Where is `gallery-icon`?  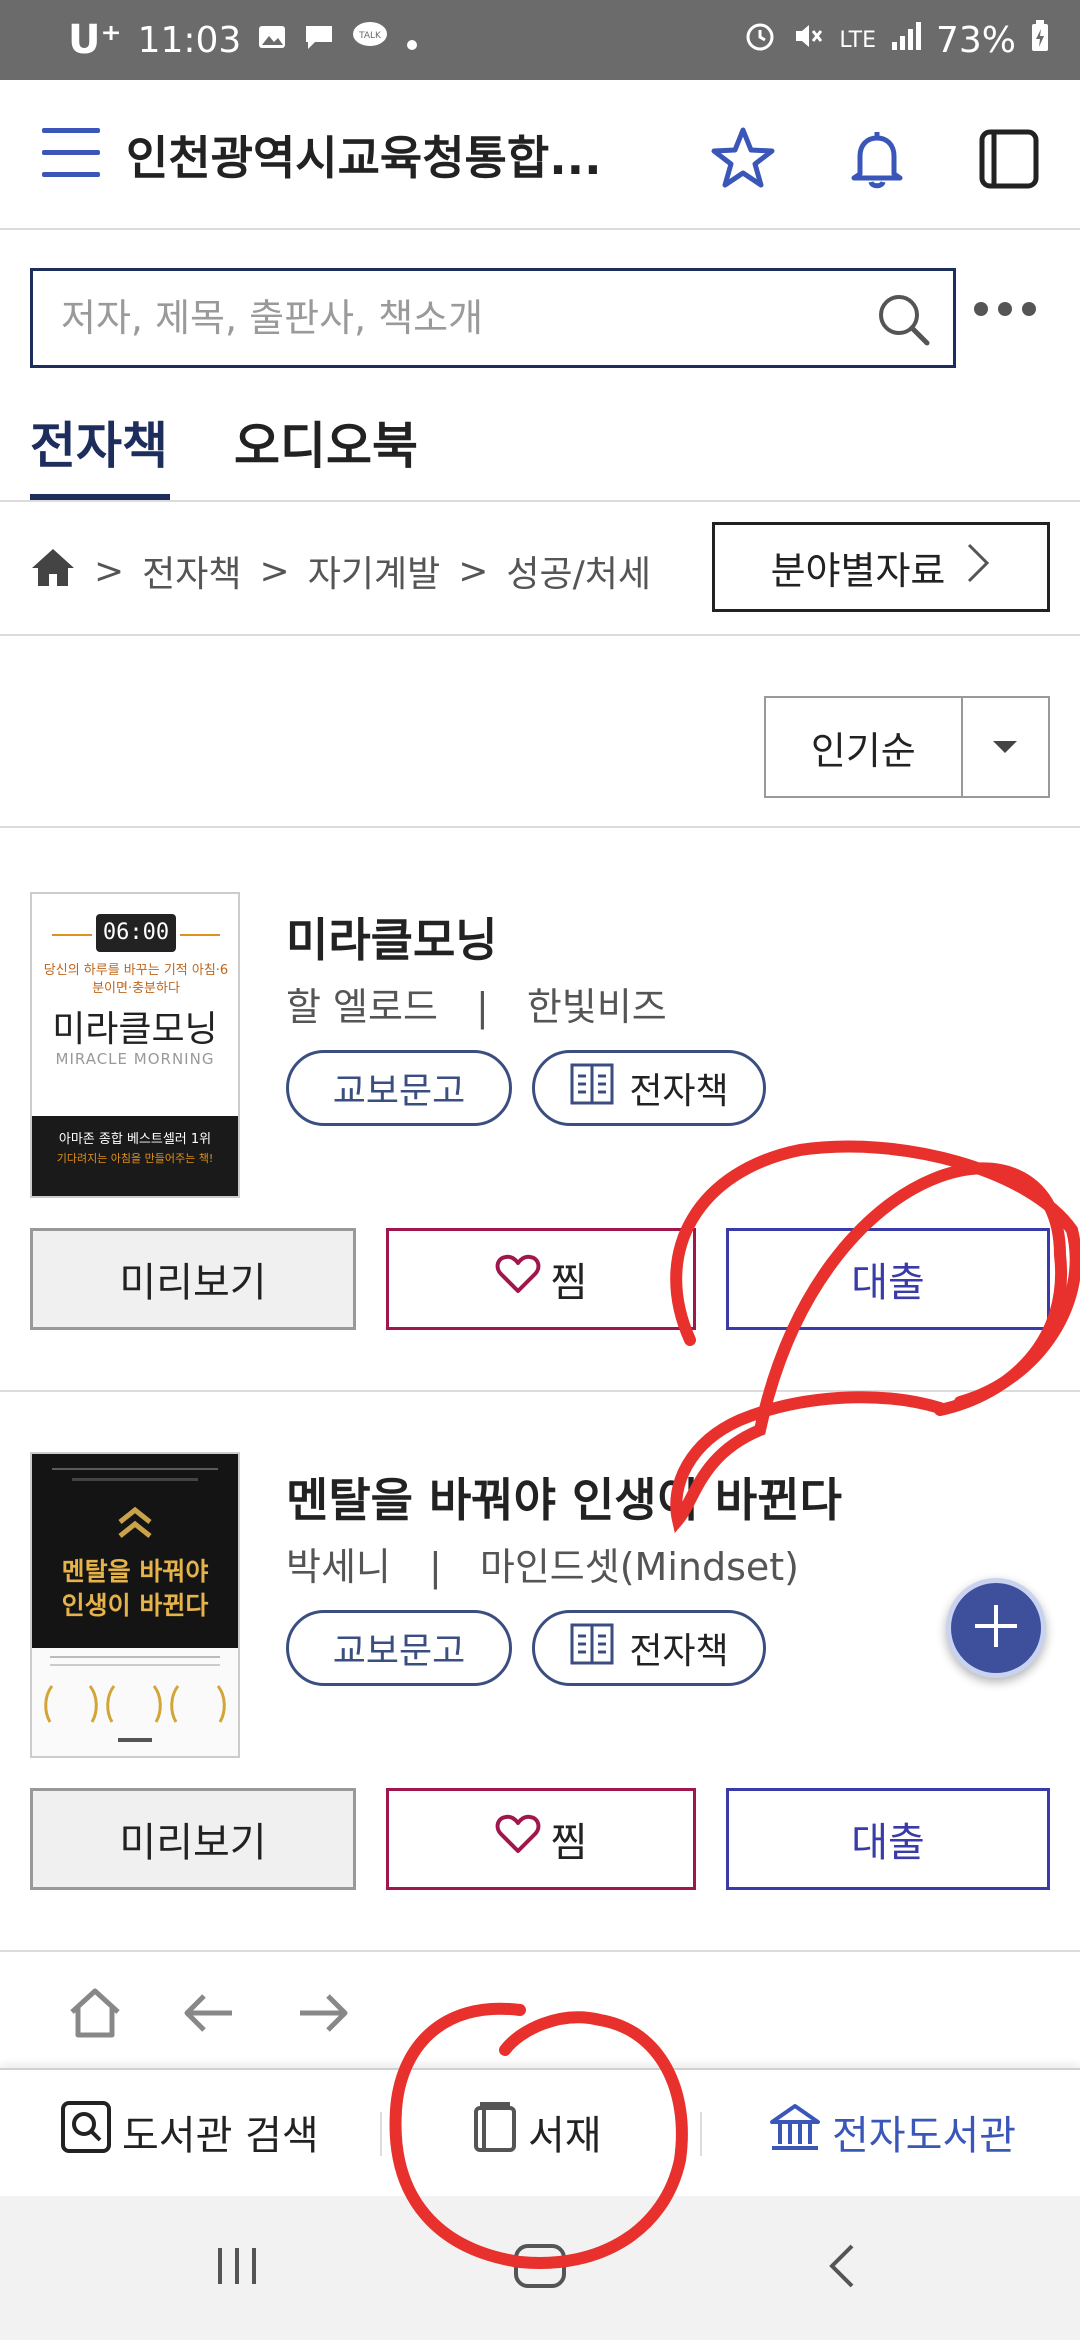
gallery-icon is located at coordinates (272, 40).